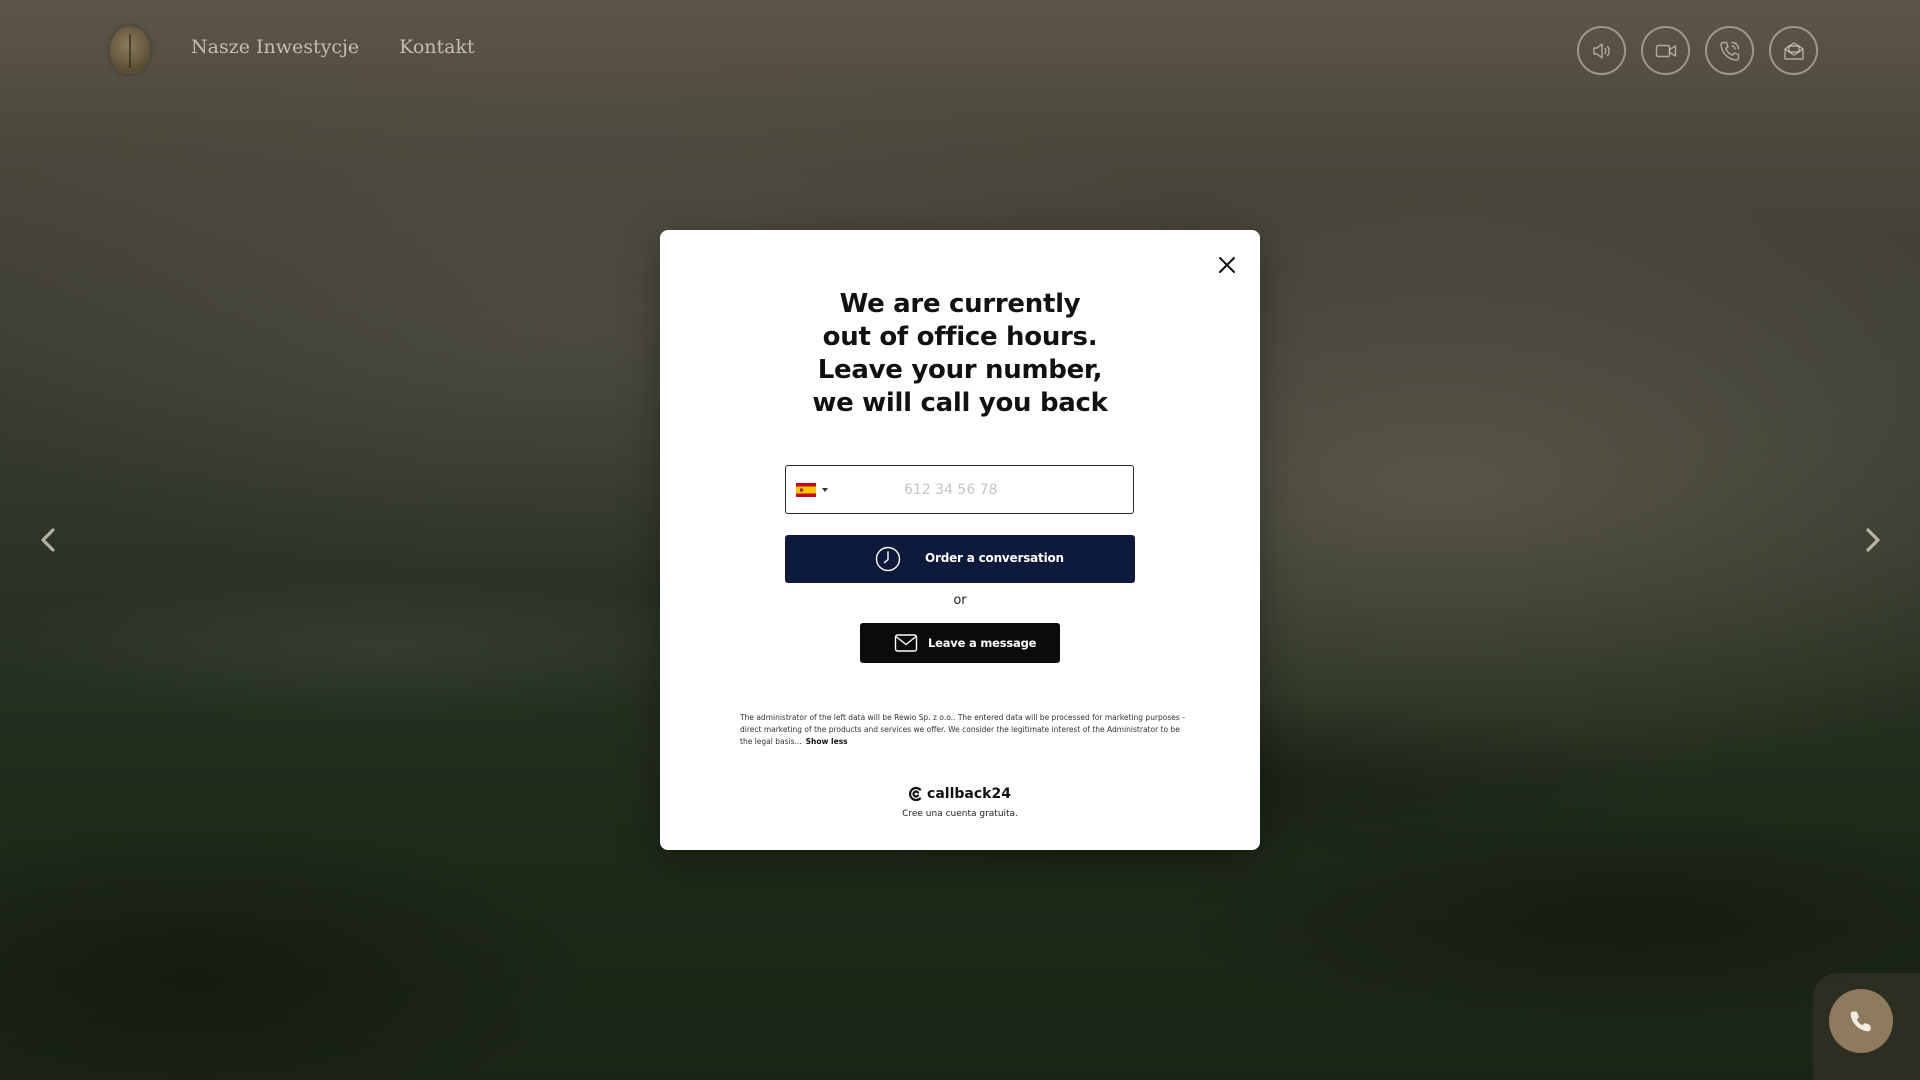 Image resolution: width=1920 pixels, height=1080 pixels. I want to click on video-call-button, so click(1665, 50).